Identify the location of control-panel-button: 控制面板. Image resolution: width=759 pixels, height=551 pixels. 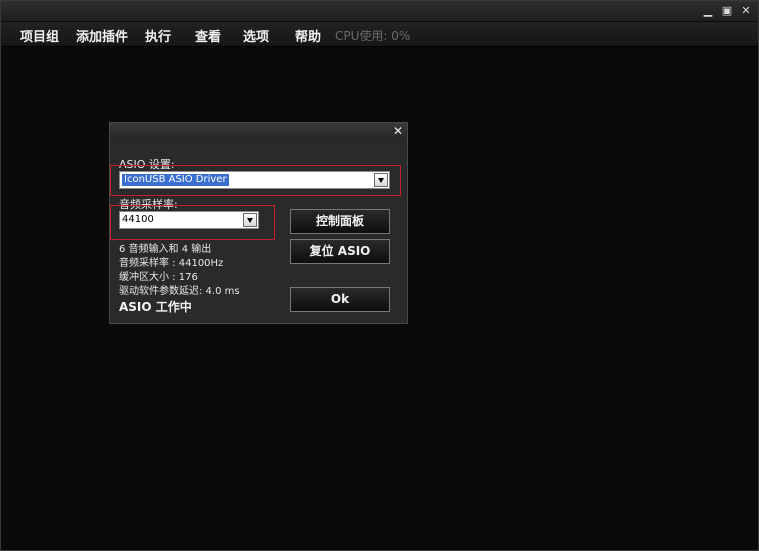
(340, 221).